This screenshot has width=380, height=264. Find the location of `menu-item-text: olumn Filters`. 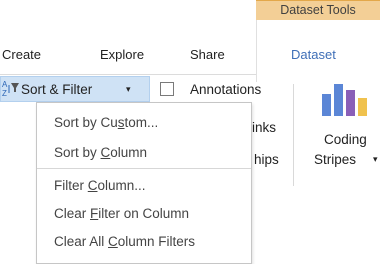

menu-item-text: olumn Filters is located at coordinates (156, 241).